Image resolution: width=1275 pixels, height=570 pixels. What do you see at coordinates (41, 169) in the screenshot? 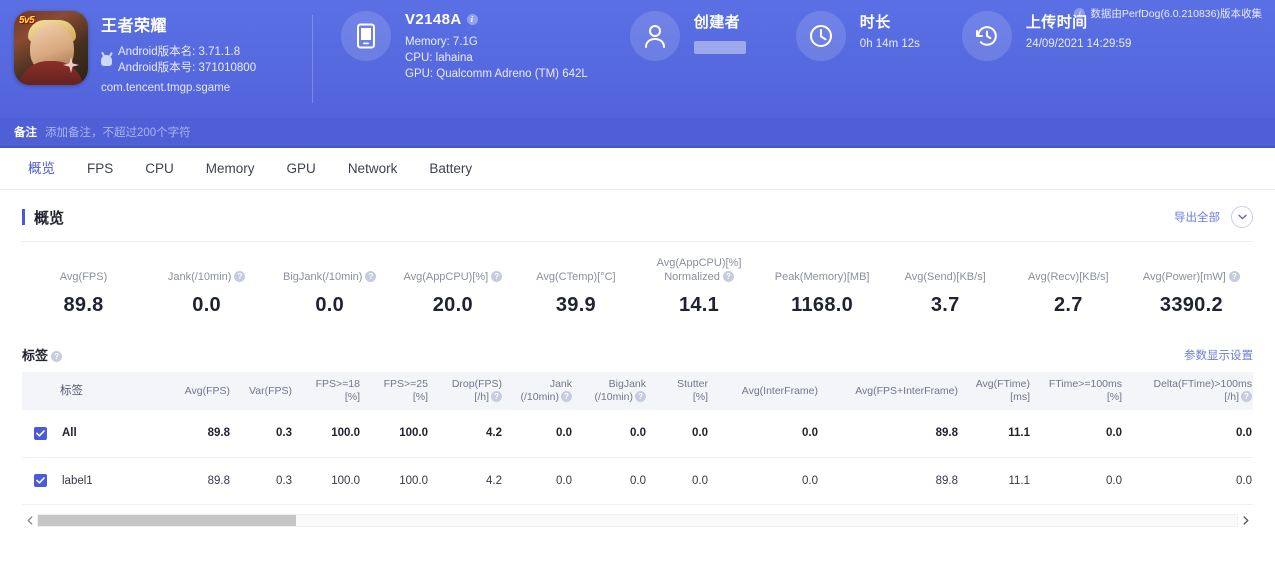
I see `tab-overview: 概览` at bounding box center [41, 169].